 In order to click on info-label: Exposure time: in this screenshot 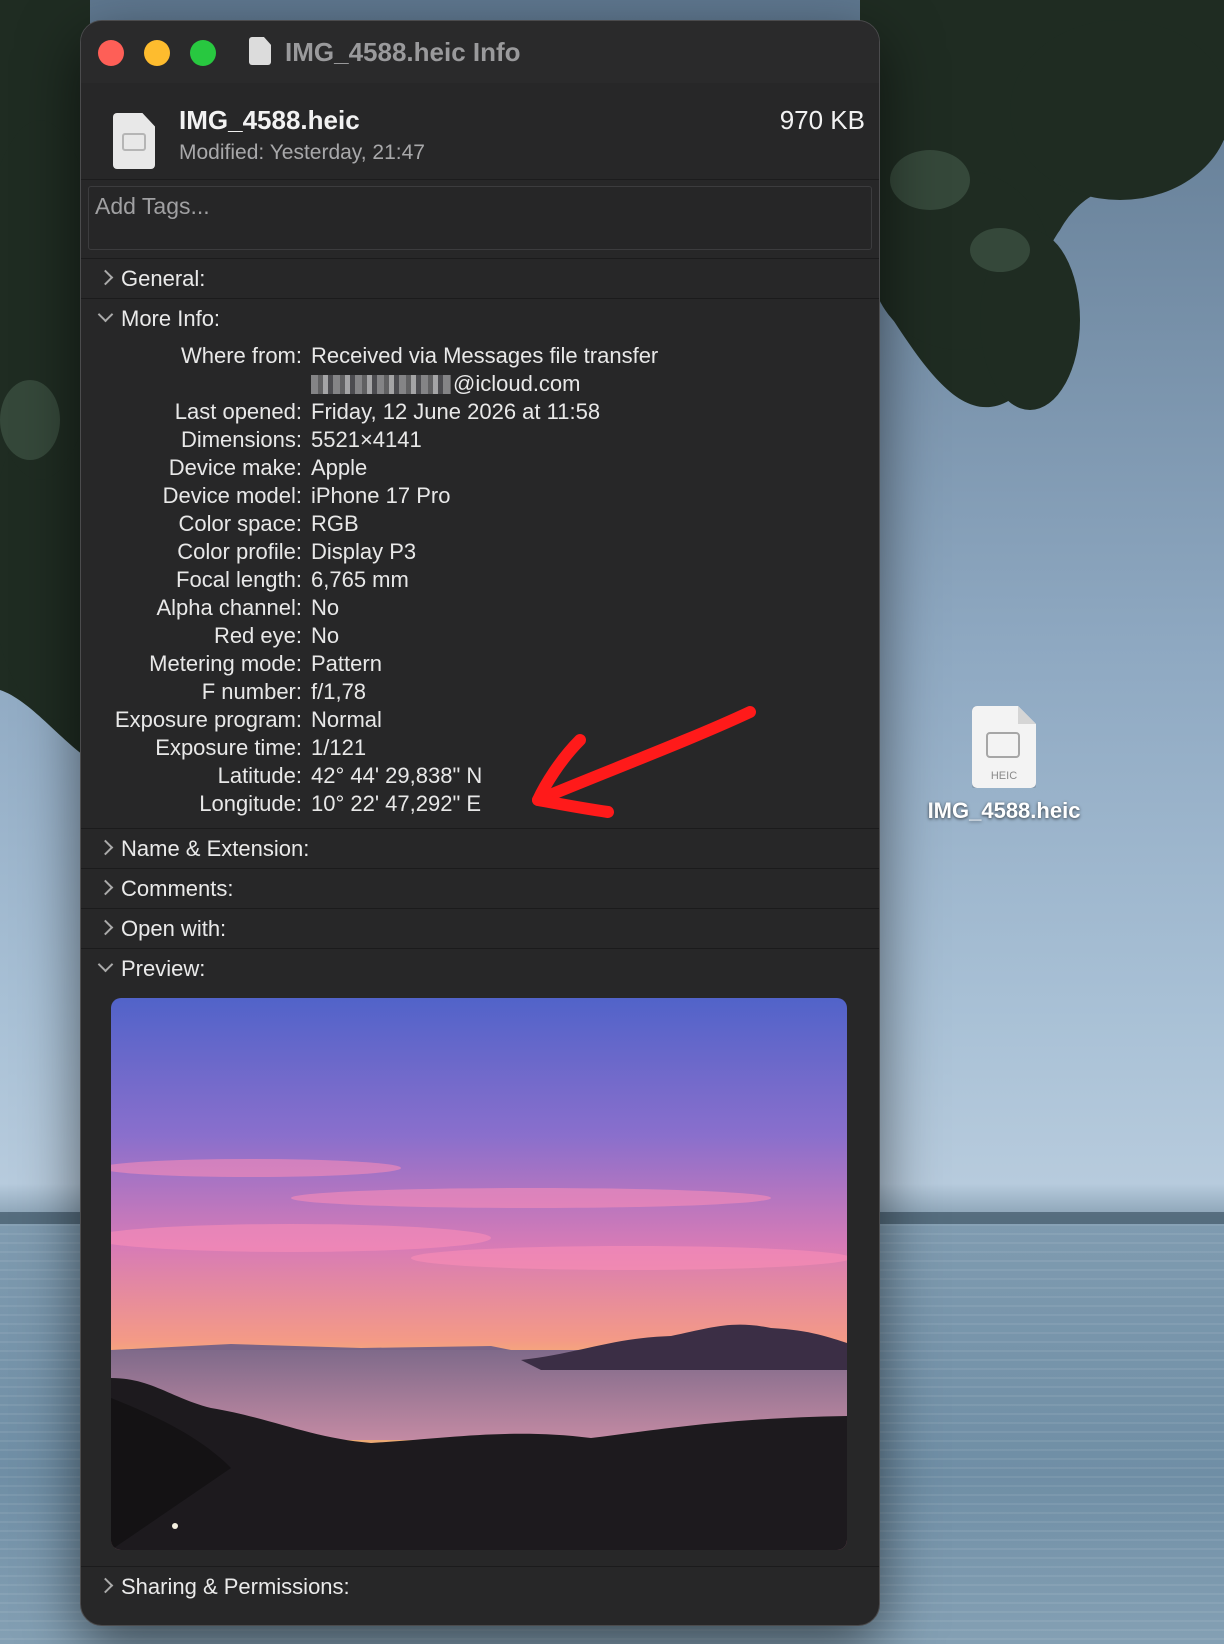, I will do `click(228, 747)`.